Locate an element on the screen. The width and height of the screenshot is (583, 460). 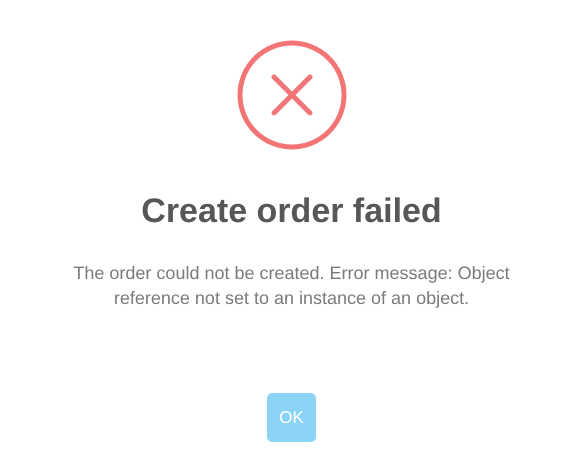
error-icon is located at coordinates (292, 95).